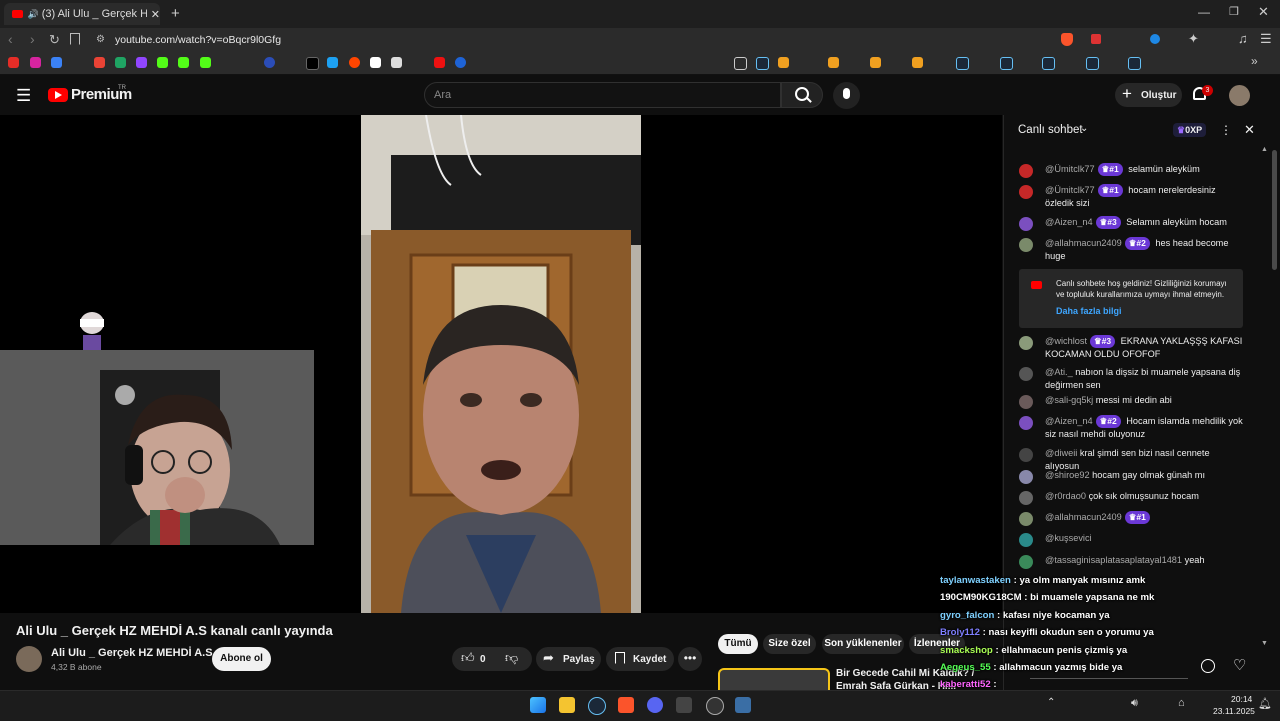  I want to click on chat-username: @sali-gq5kj, so click(1069, 400).